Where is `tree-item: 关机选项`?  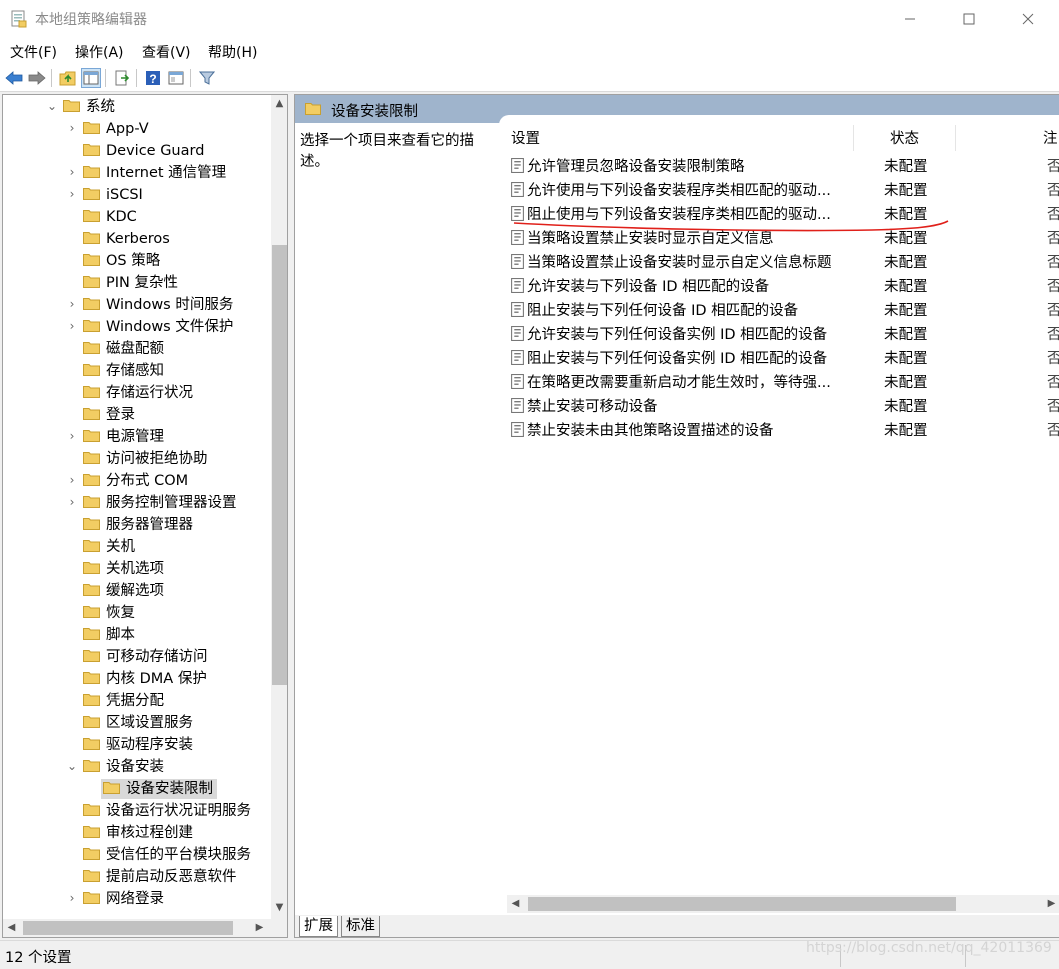 tree-item: 关机选项 is located at coordinates (138, 569).